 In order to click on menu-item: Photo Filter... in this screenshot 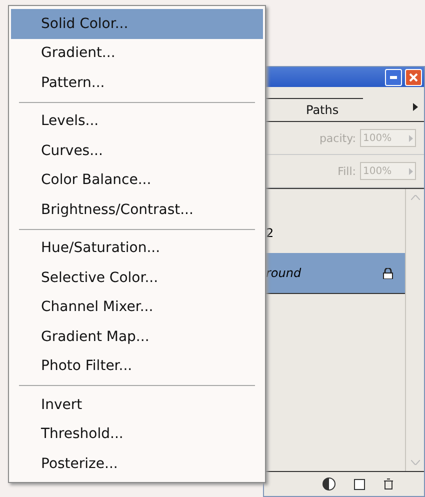, I will do `click(137, 366)`.